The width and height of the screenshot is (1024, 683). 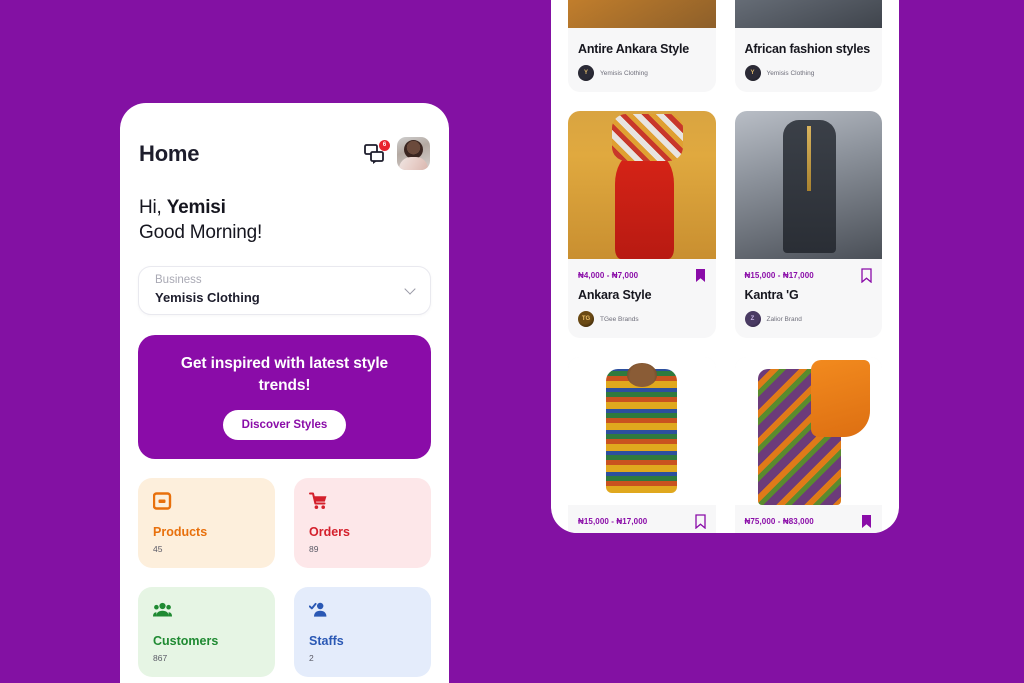 What do you see at coordinates (196, 207) in the screenshot?
I see `greeting-name: Yemisi` at bounding box center [196, 207].